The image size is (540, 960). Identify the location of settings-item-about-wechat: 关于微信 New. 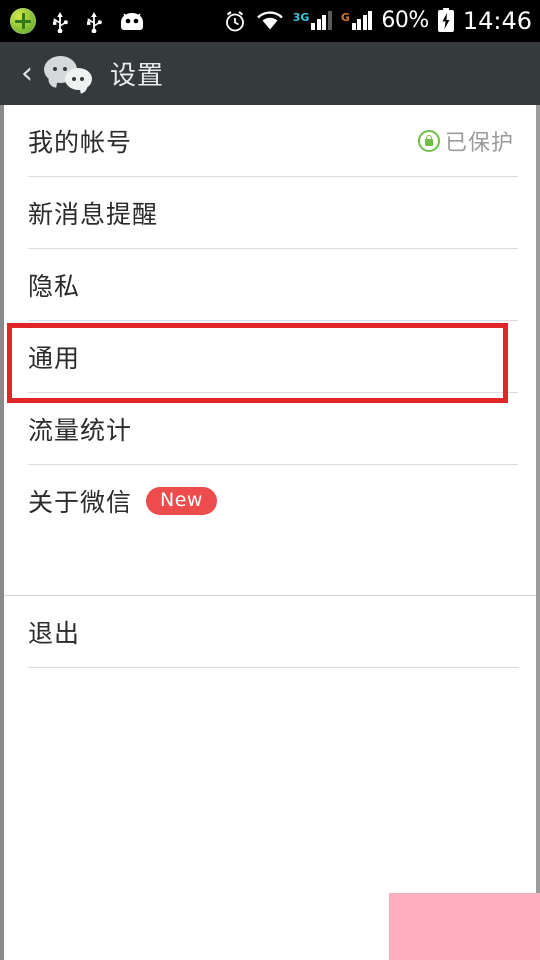
(270, 501).